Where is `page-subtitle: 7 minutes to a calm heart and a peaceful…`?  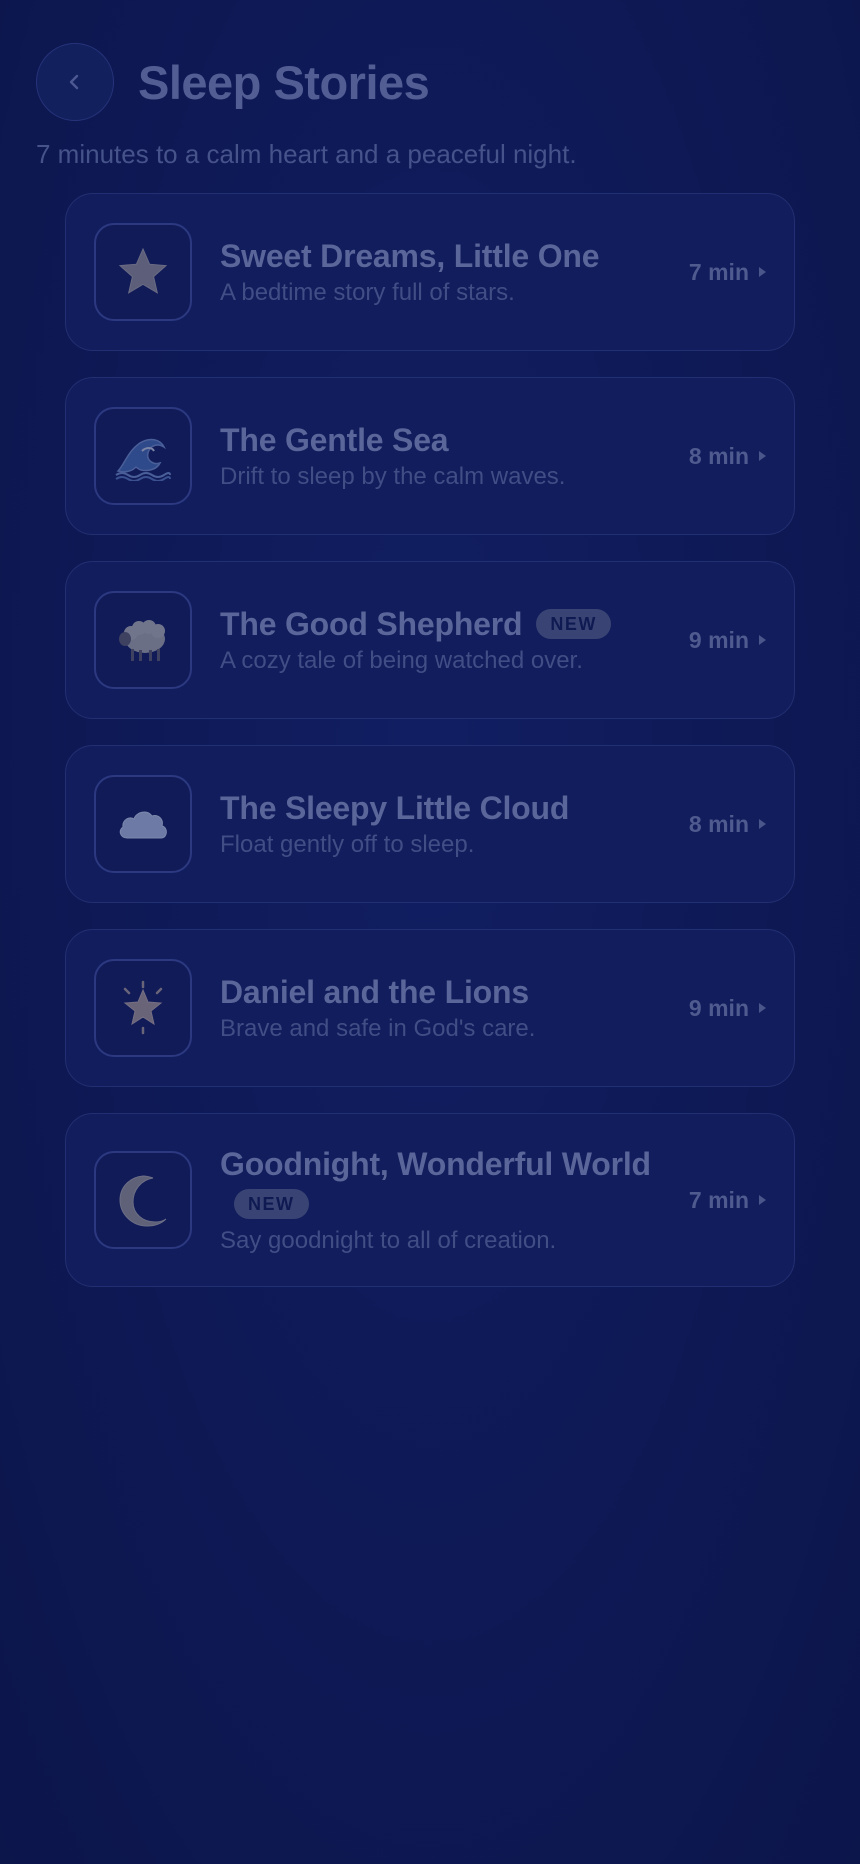 page-subtitle: 7 minutes to a calm heart and a peaceful… is located at coordinates (306, 154).